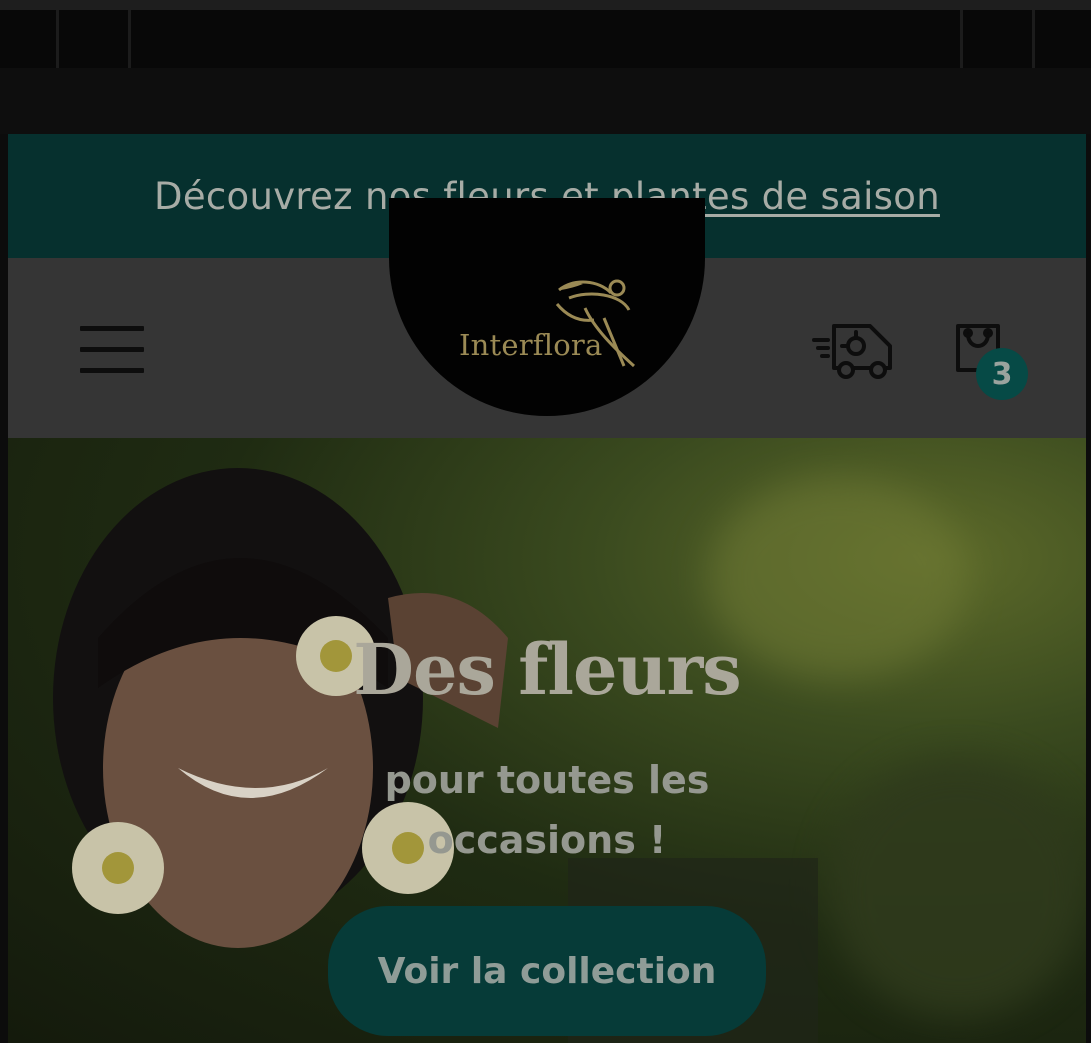 This screenshot has height=1043, width=1091. What do you see at coordinates (545, 5) in the screenshot?
I see `browser-top-strip` at bounding box center [545, 5].